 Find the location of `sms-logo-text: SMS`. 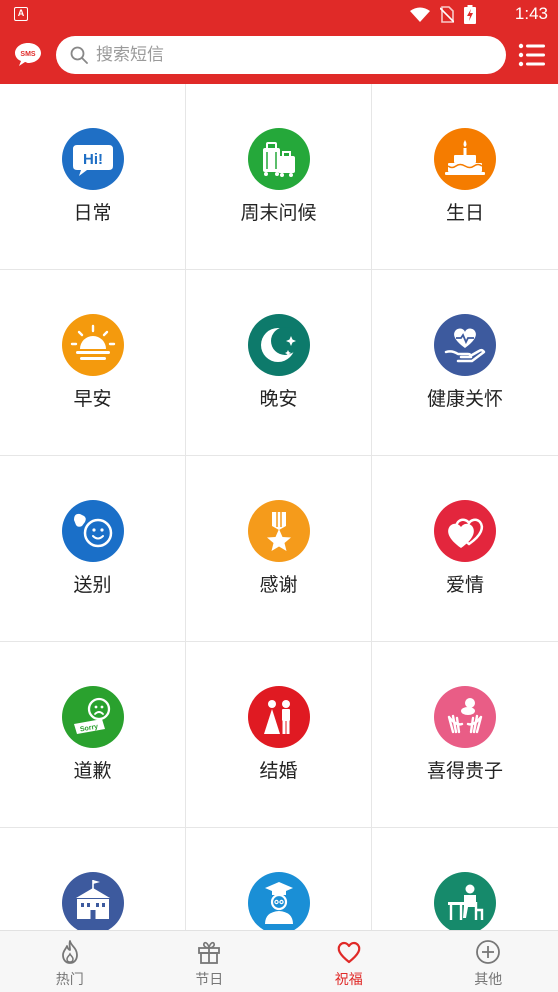

sms-logo-text: SMS is located at coordinates (28, 54).